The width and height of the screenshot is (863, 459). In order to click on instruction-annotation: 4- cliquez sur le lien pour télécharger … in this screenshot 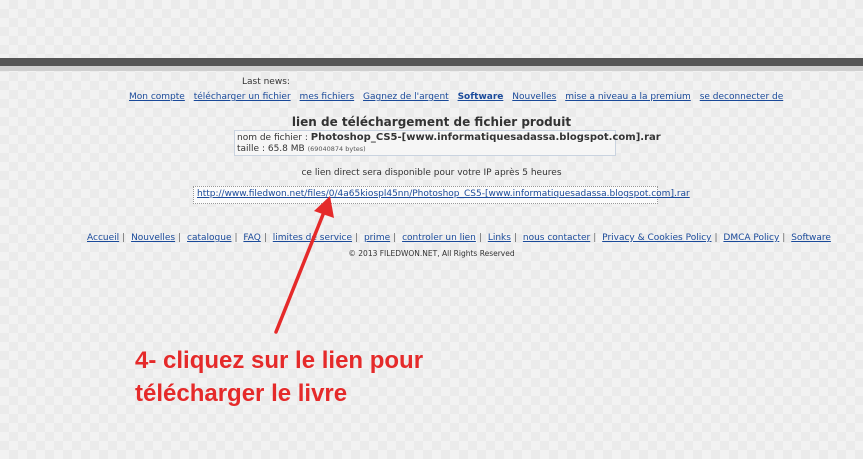, I will do `click(279, 377)`.